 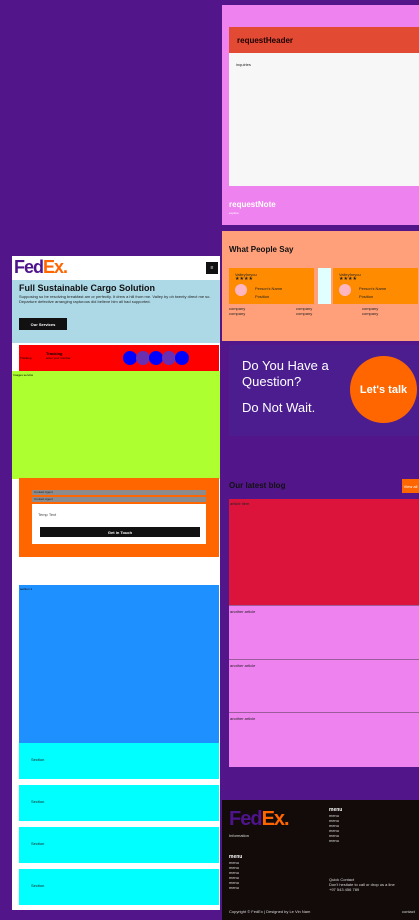 I want to click on view-all-button: View all, so click(x=410, y=486).